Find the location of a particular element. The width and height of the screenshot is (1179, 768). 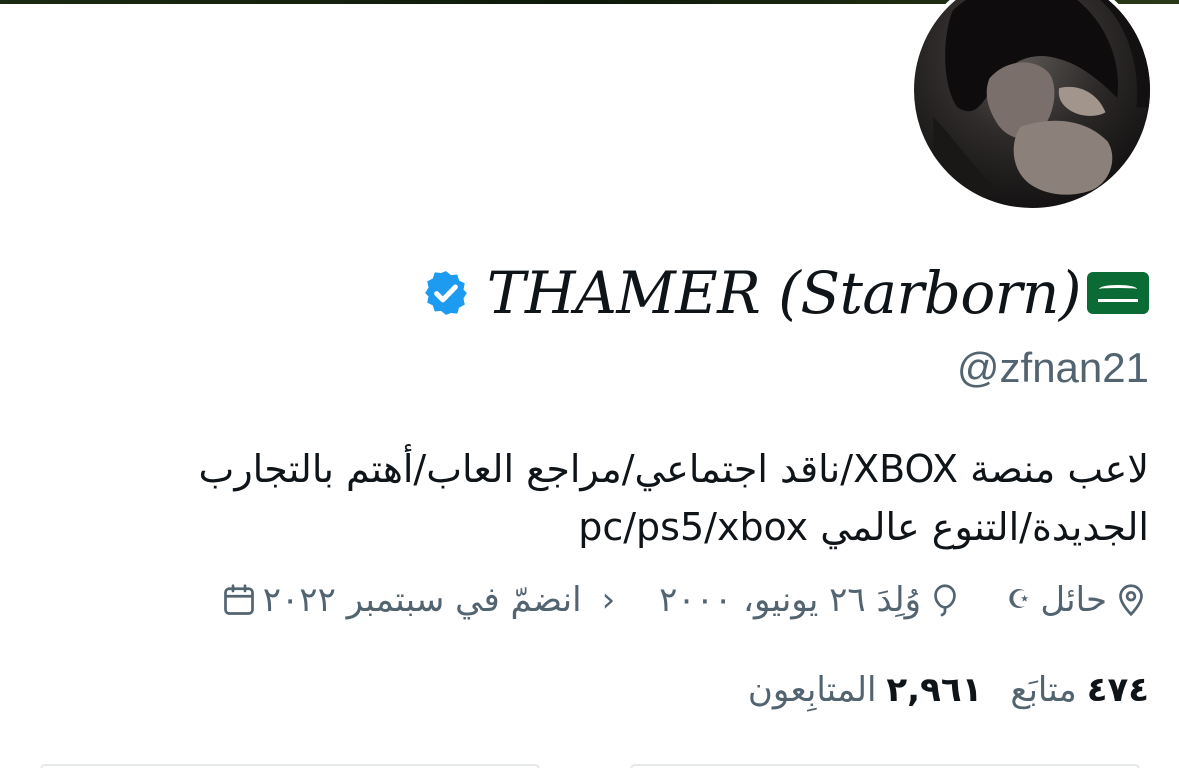

balloon-icon is located at coordinates (945, 600).